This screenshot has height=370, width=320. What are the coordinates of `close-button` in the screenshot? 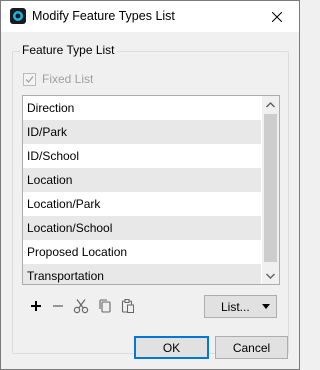 It's located at (277, 16).